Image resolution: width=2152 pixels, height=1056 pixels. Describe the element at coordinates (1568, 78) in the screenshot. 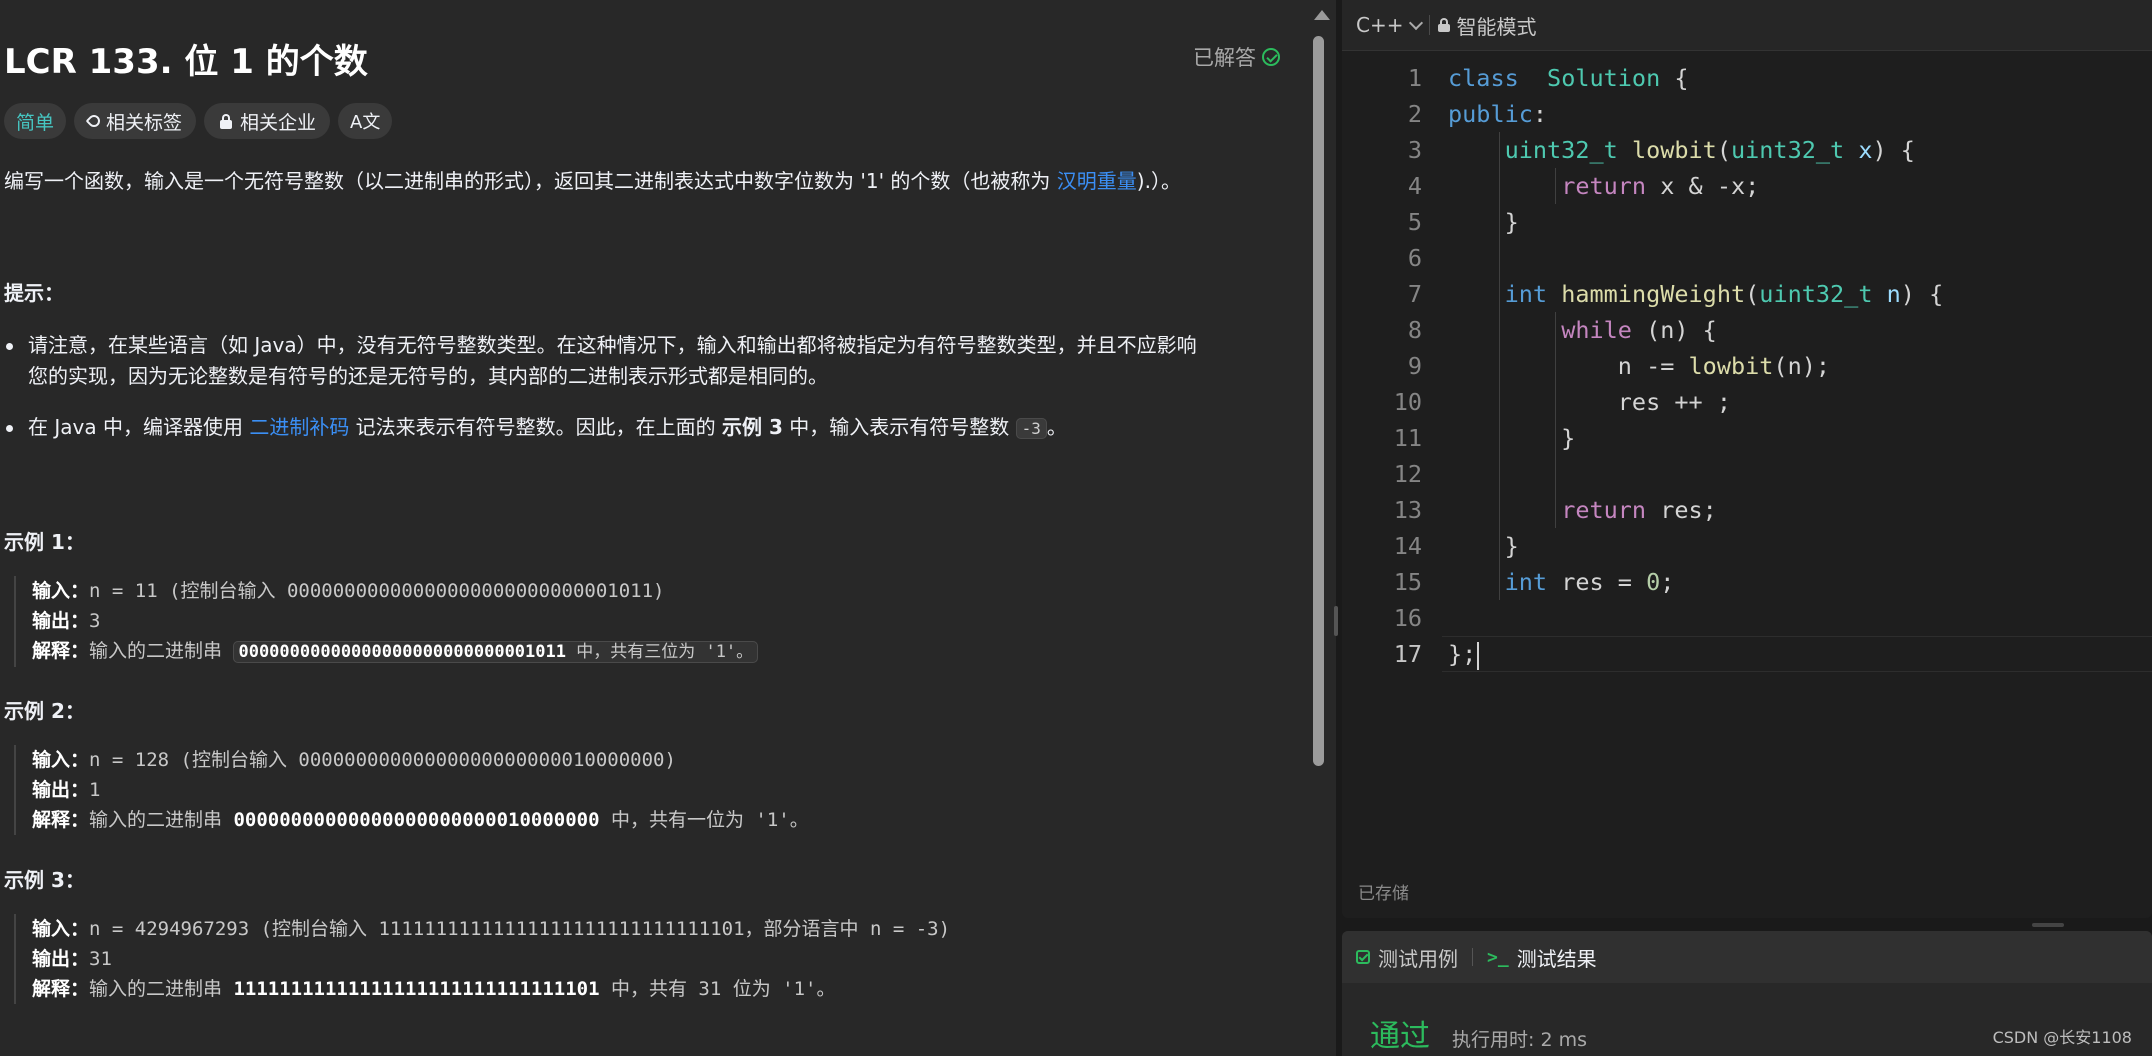

I see `code-text: class Solution {` at that location.